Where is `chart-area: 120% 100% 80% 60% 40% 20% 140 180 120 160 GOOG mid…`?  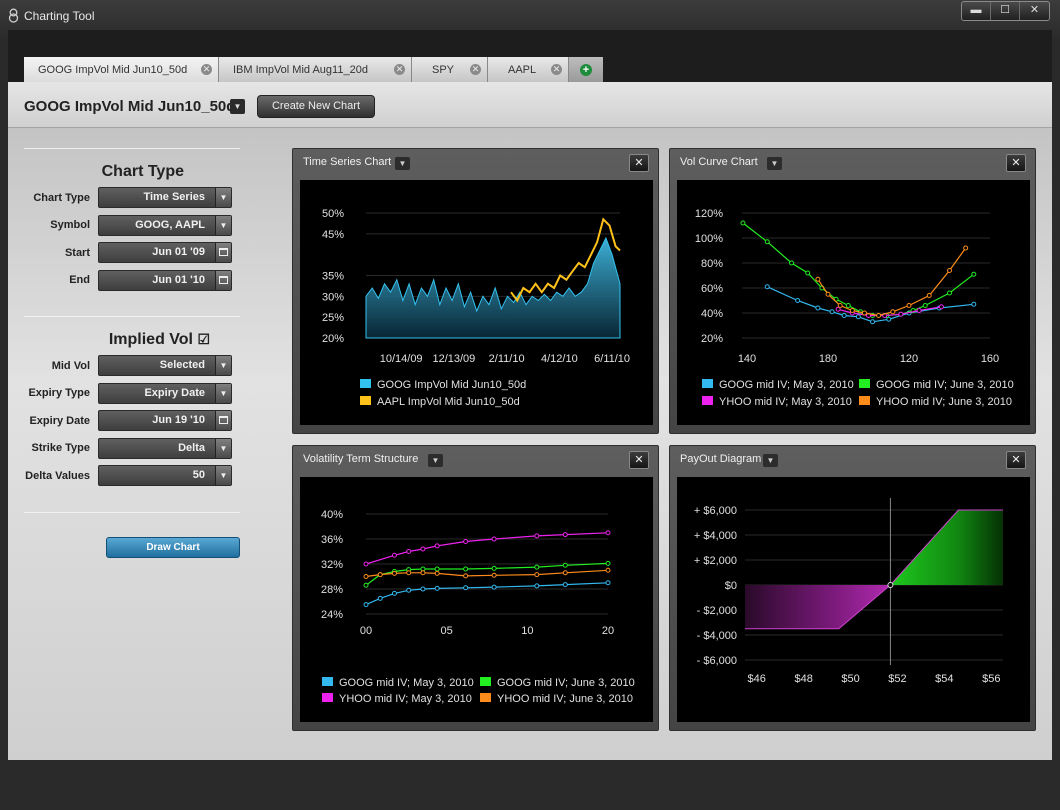 chart-area: 120% 100% 80% 60% 40% 20% 140 180 120 160 GOOG mid… is located at coordinates (853, 302).